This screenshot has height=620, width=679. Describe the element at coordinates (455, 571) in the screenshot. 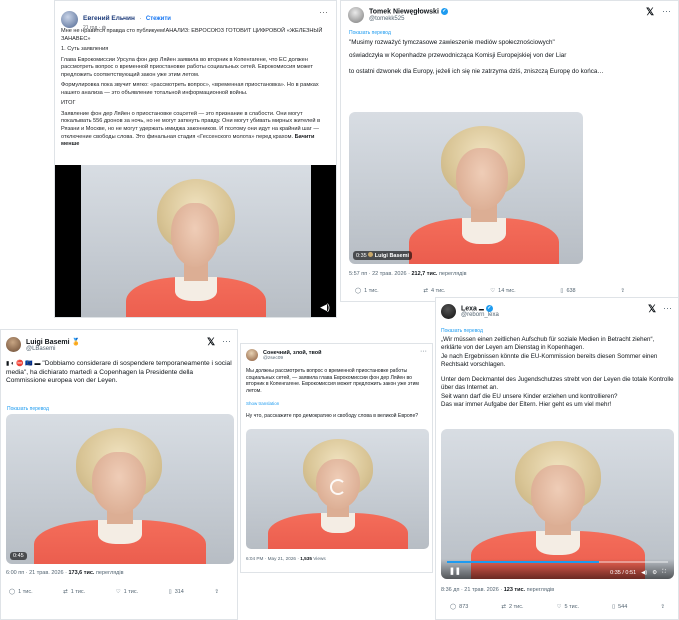

I see `pause-icon: ❚❚` at that location.